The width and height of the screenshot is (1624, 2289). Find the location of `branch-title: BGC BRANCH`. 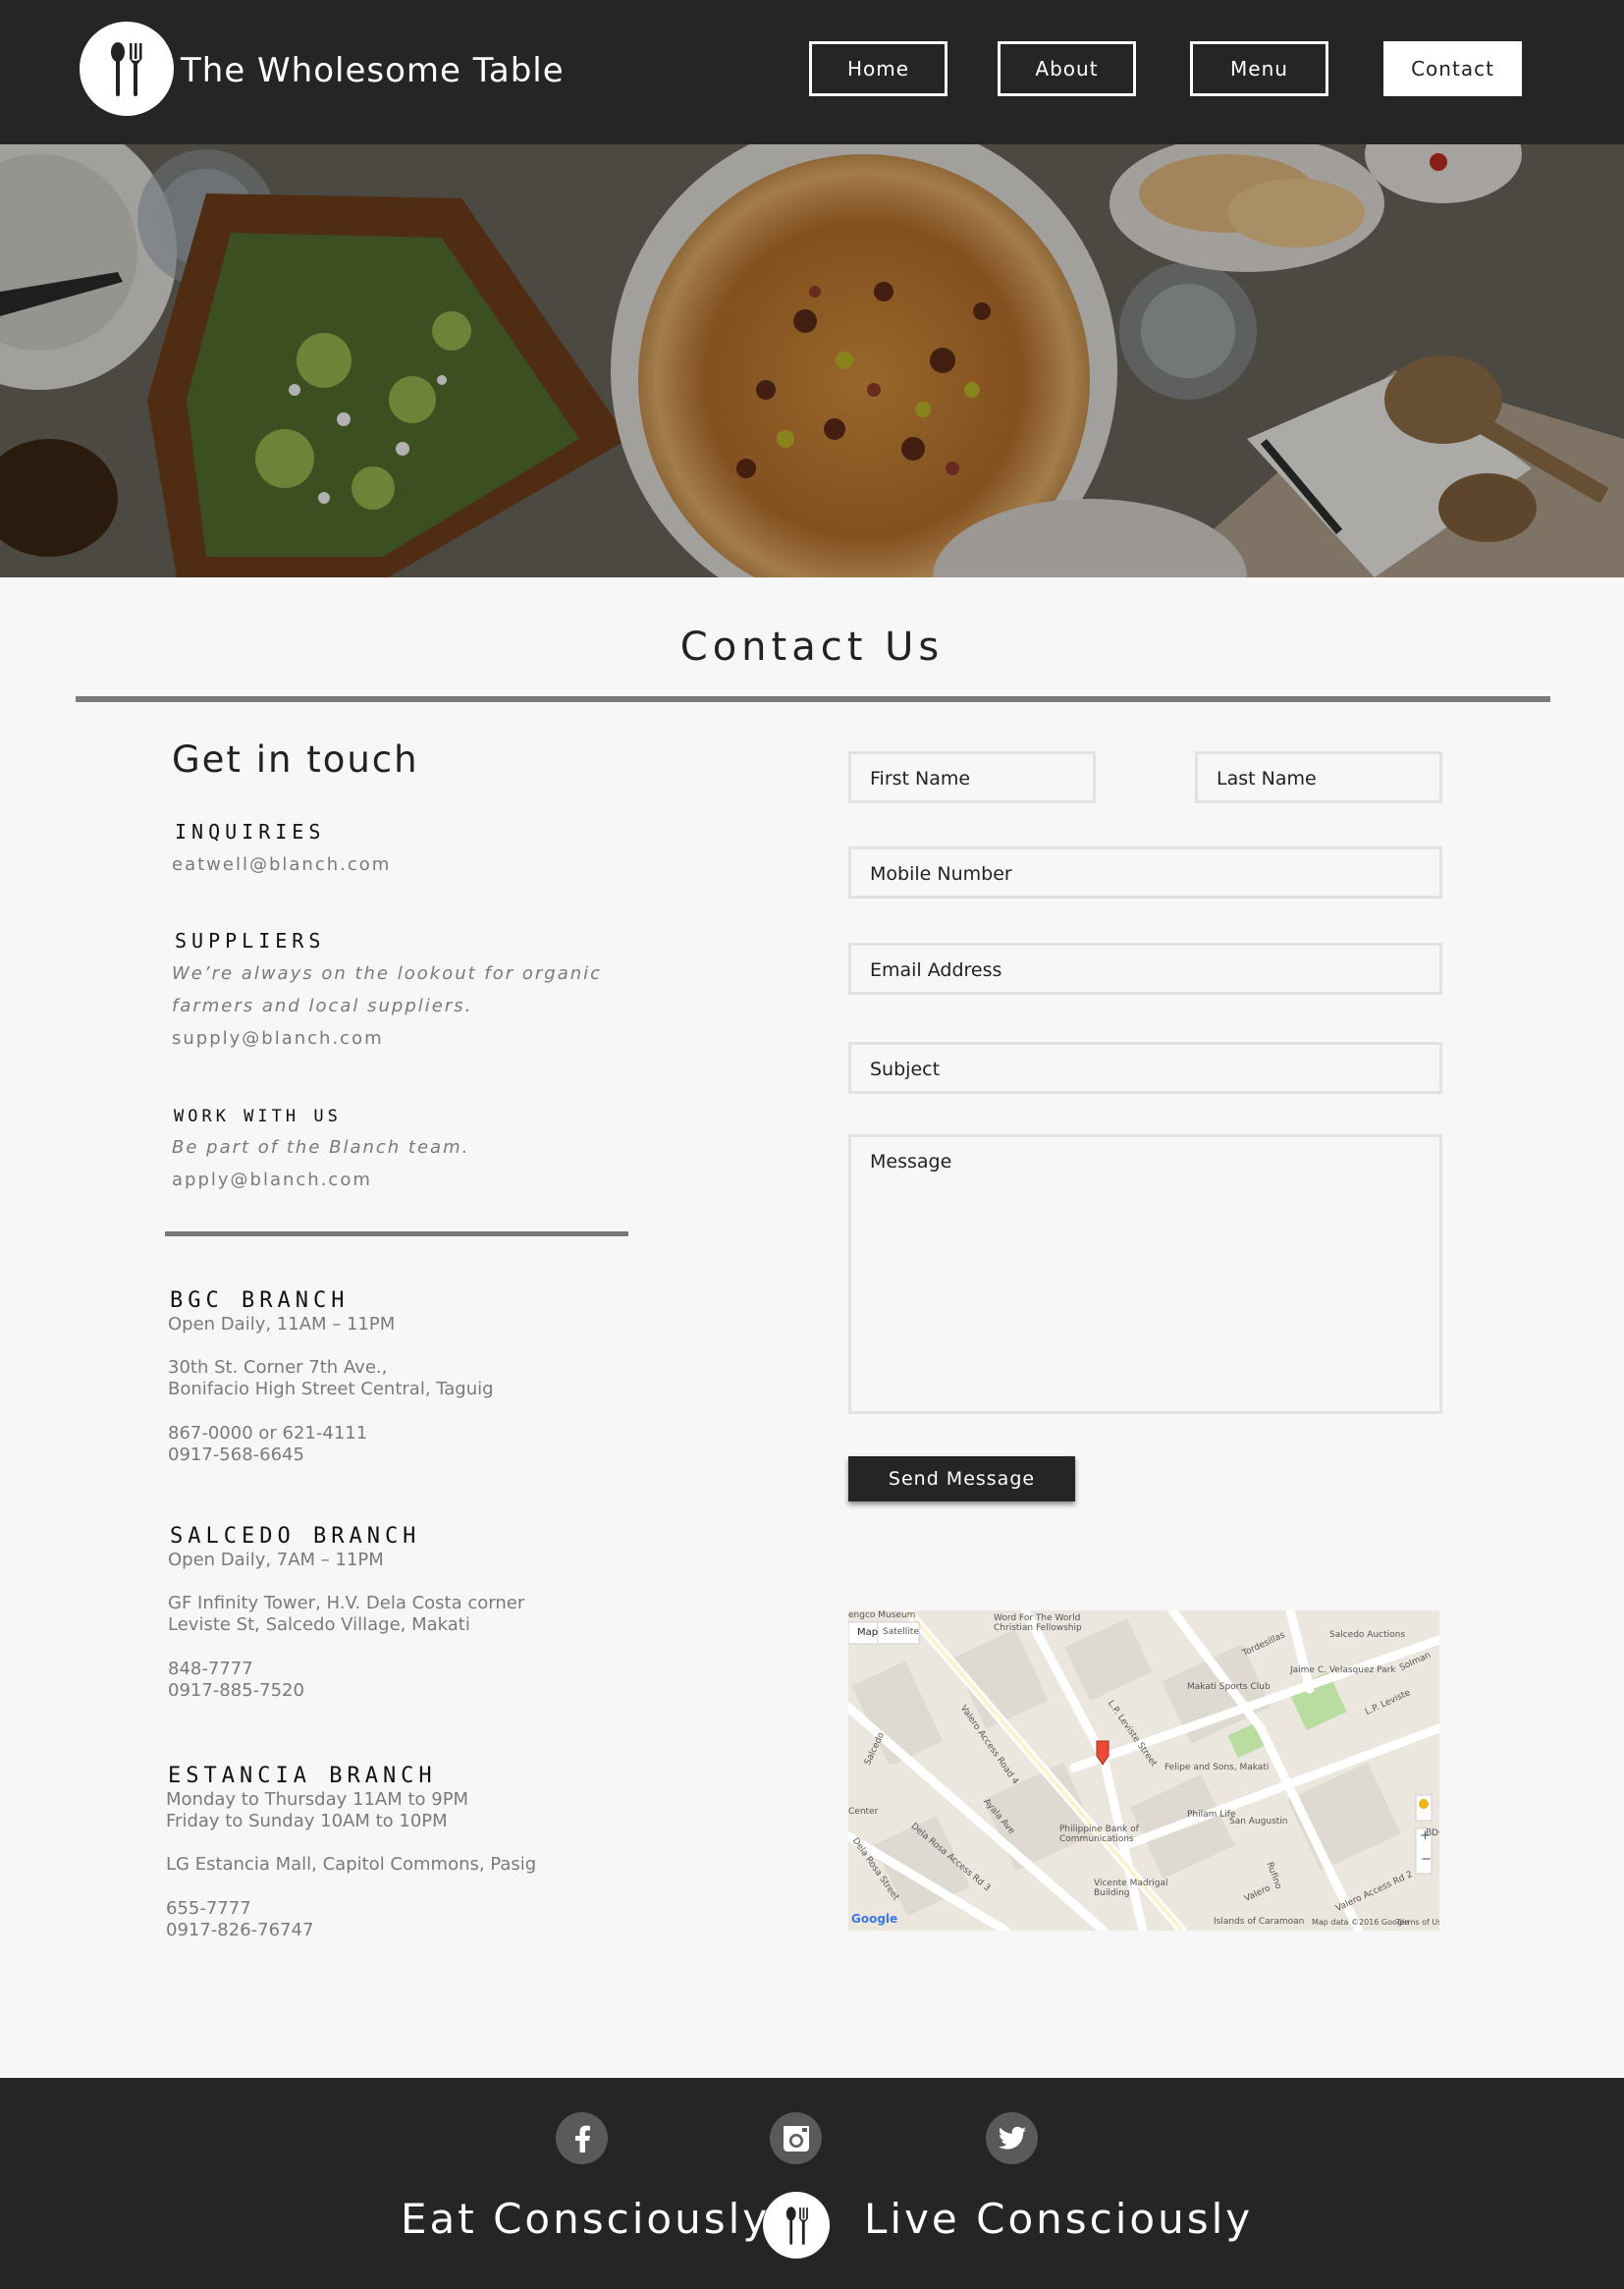

branch-title: BGC BRANCH is located at coordinates (260, 1300).